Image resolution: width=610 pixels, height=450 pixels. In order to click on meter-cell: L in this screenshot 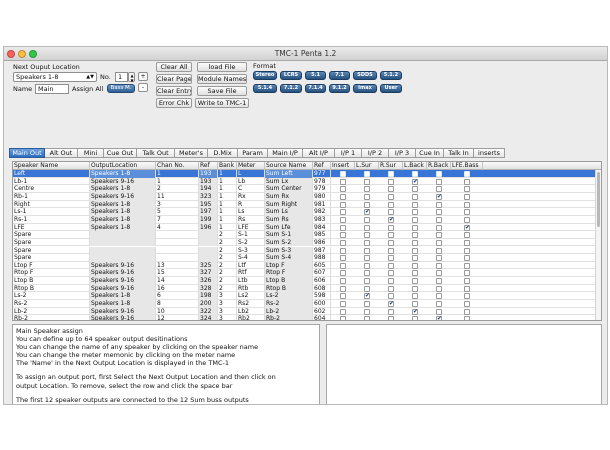, I will do `click(251, 174)`.